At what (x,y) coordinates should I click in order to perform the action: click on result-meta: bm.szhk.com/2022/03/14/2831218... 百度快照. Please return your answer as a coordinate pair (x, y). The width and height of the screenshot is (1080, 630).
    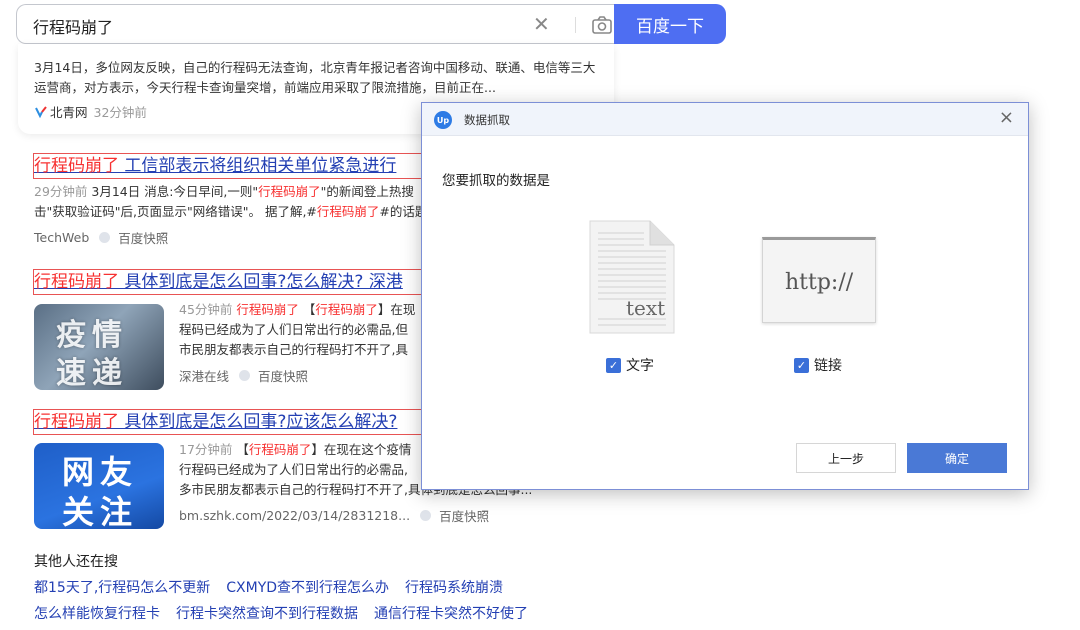
    Looking at the image, I should click on (389, 515).